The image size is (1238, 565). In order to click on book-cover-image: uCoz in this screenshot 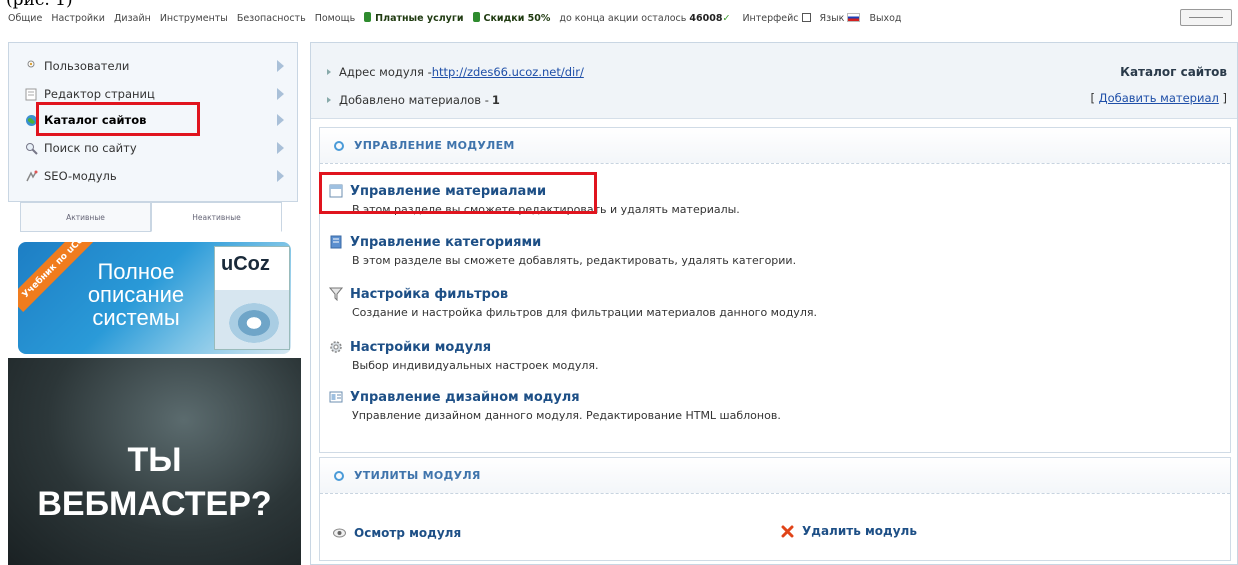, I will do `click(252, 298)`.